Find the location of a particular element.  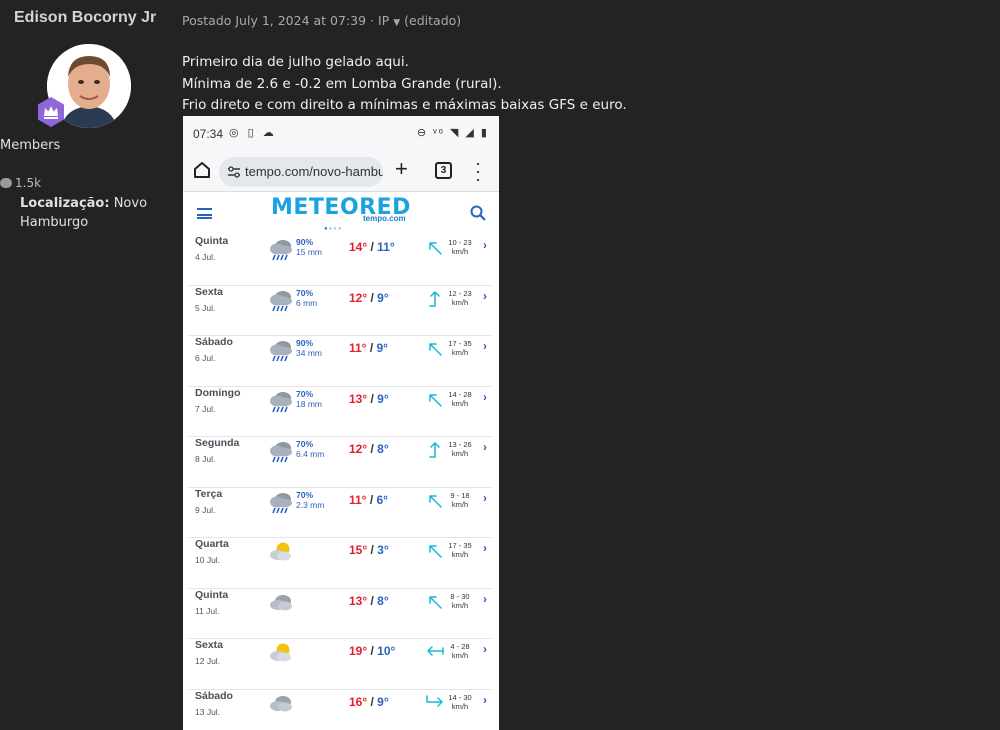

more-menu-icon: · · · is located at coordinates (478, 171).